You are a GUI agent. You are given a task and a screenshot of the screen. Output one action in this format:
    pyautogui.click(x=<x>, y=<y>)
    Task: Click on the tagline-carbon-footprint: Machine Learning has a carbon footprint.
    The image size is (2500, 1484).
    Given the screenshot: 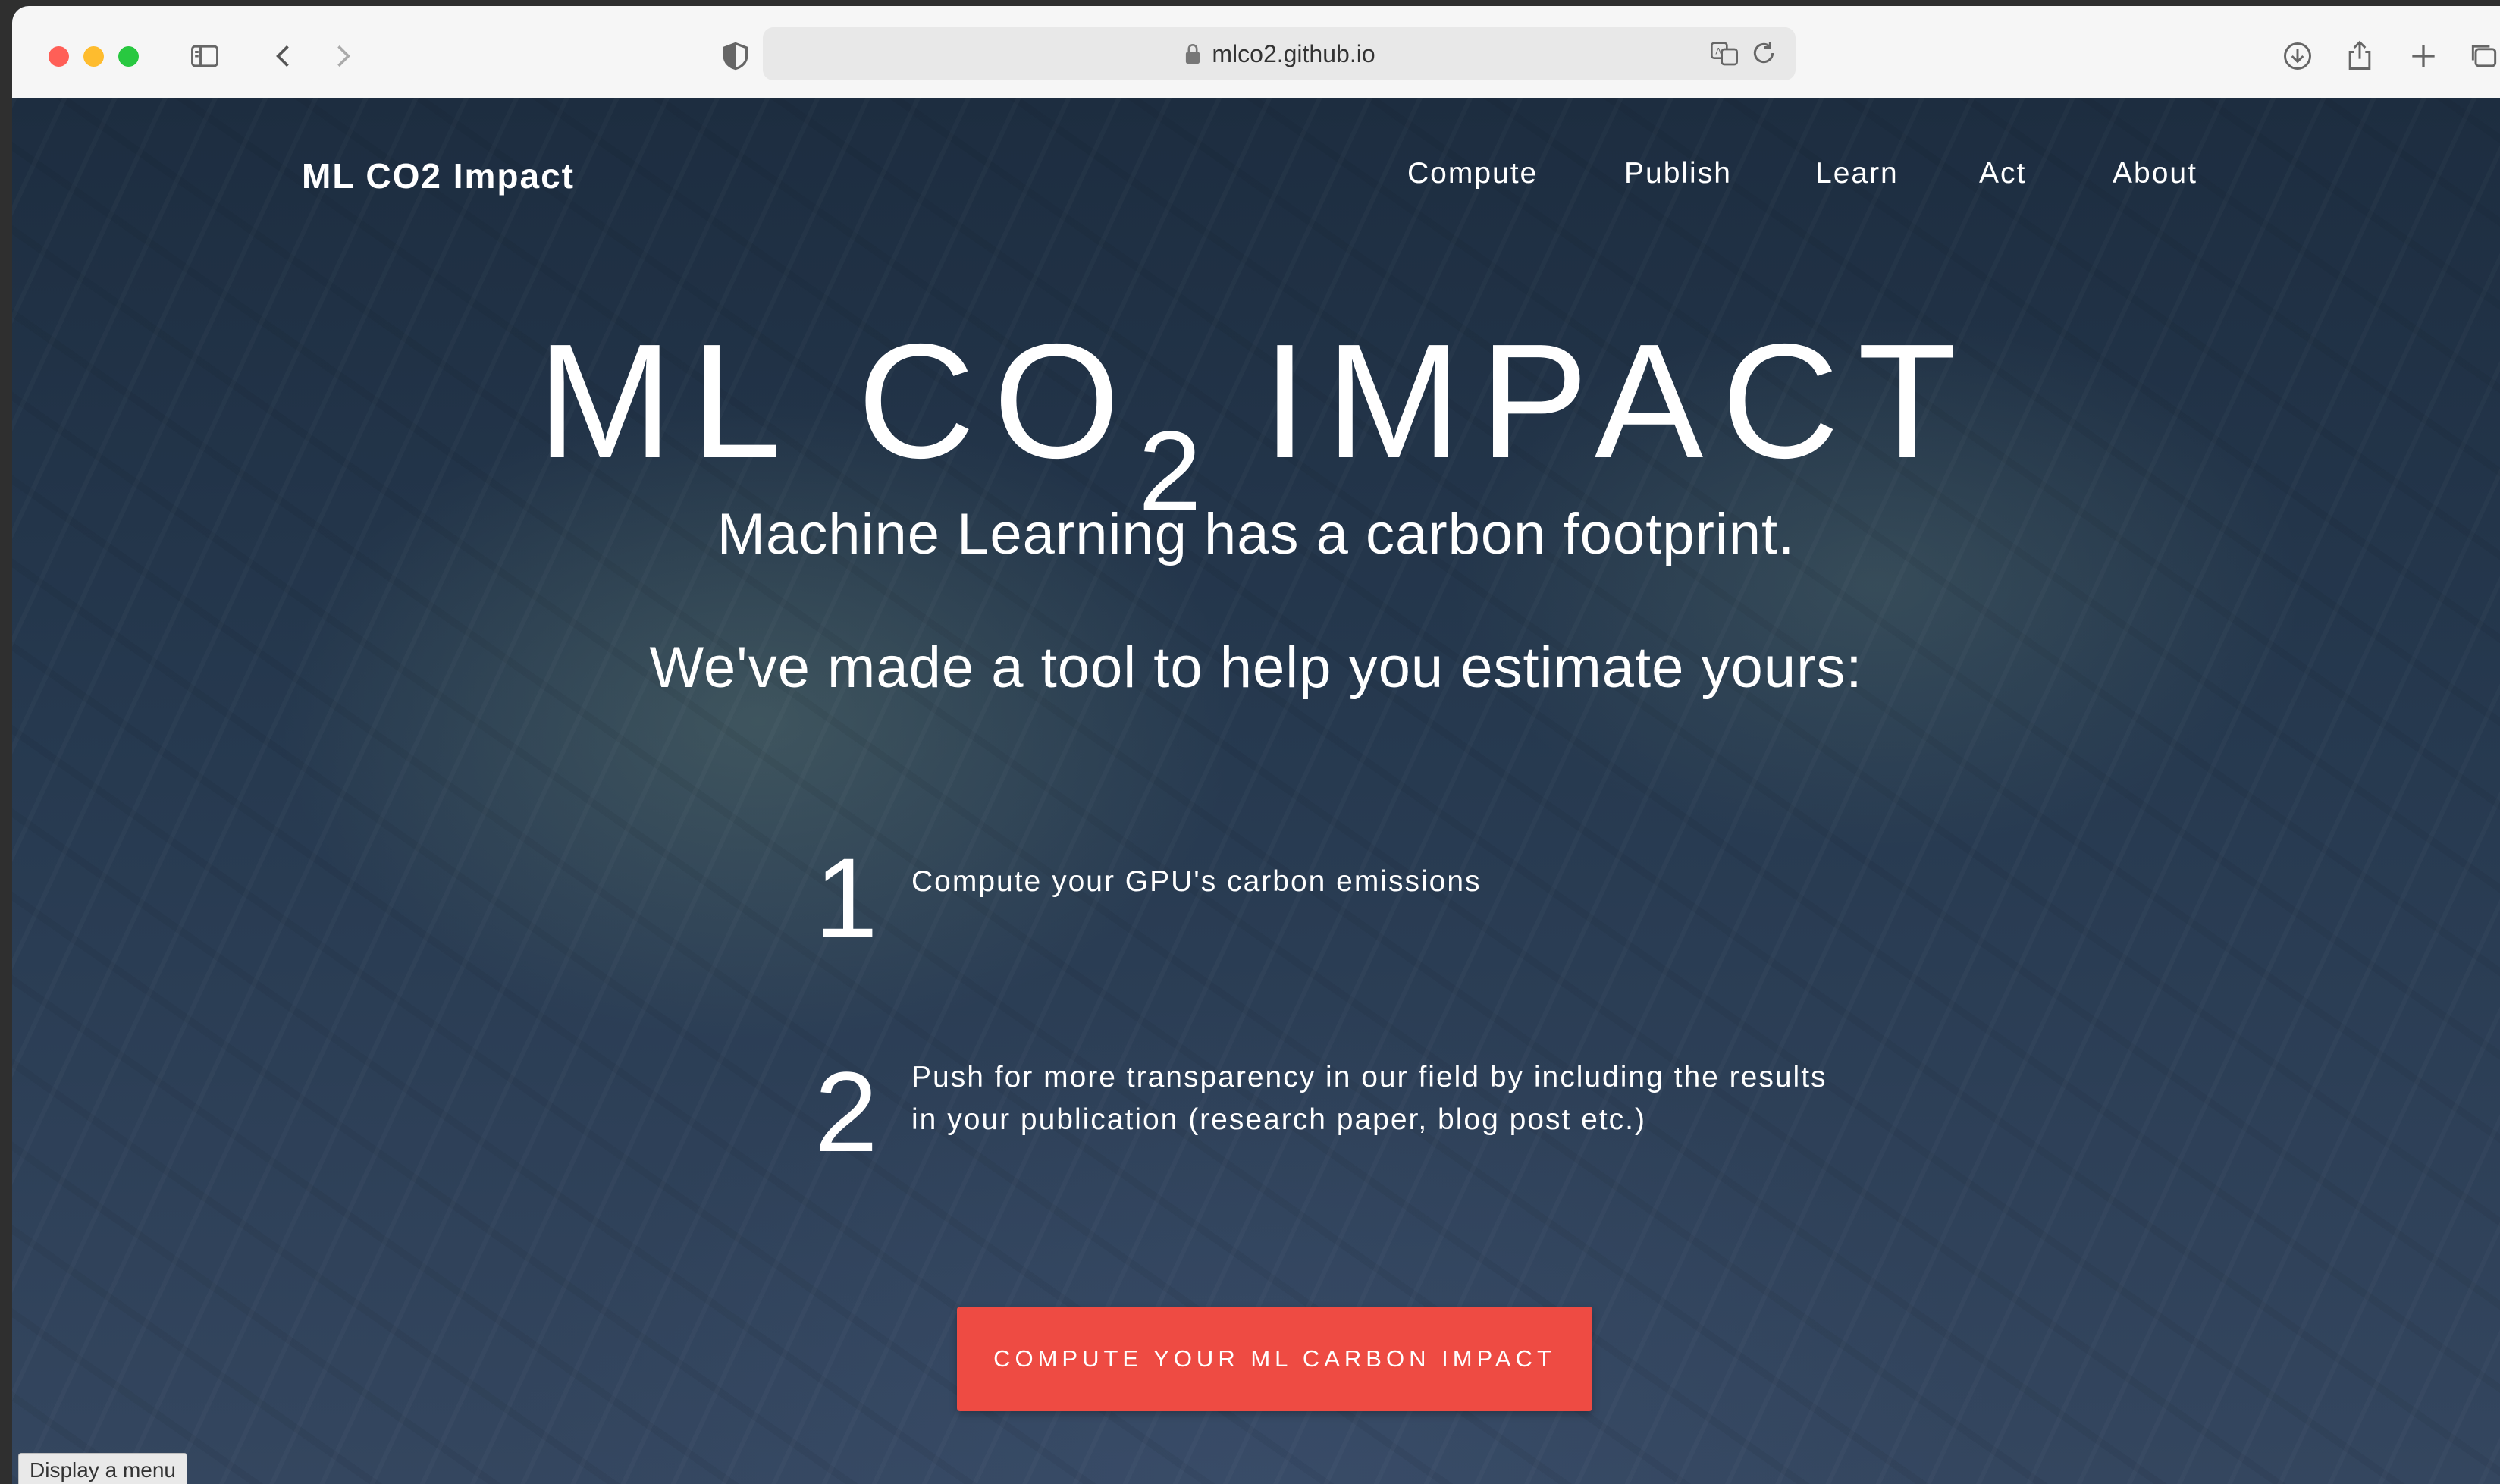 What is the action you would take?
    pyautogui.click(x=1256, y=534)
    